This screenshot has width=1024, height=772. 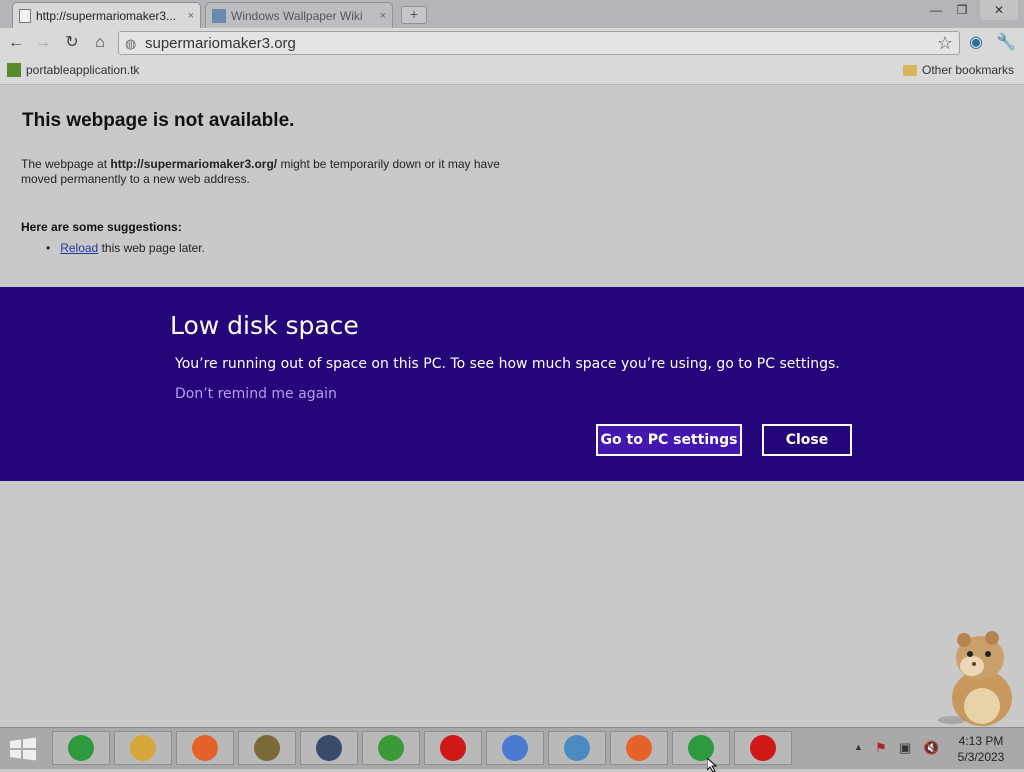 I want to click on globe-icon: ◍, so click(x=131, y=43).